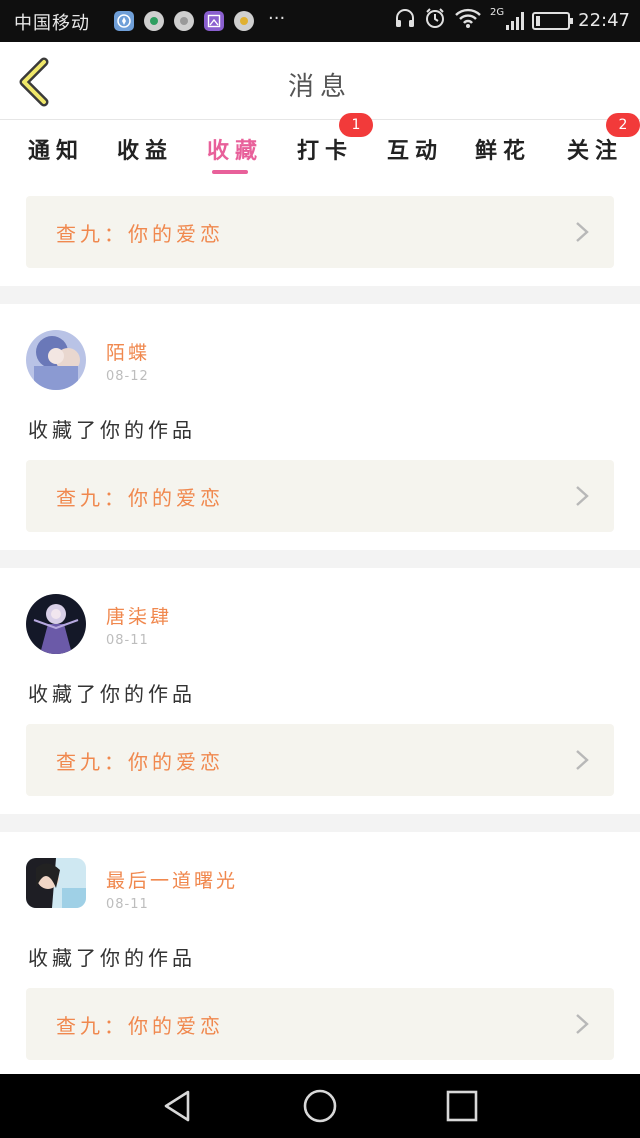 This screenshot has width=640, height=1138. What do you see at coordinates (435, 20) in the screenshot?
I see `alarm-icon` at bounding box center [435, 20].